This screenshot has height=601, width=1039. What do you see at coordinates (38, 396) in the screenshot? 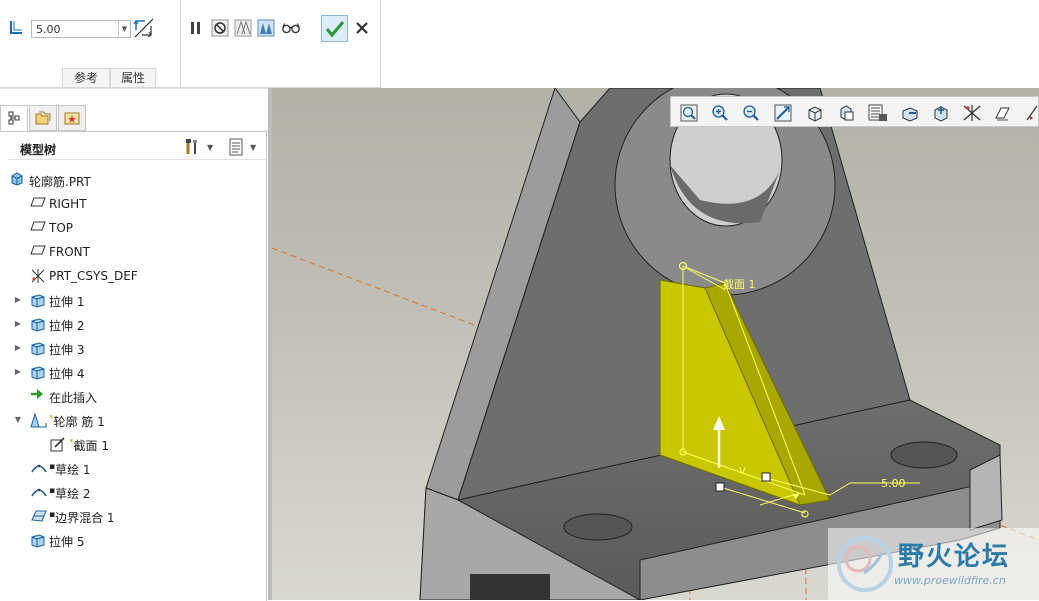
I see `insert-here-arrow-icon` at bounding box center [38, 396].